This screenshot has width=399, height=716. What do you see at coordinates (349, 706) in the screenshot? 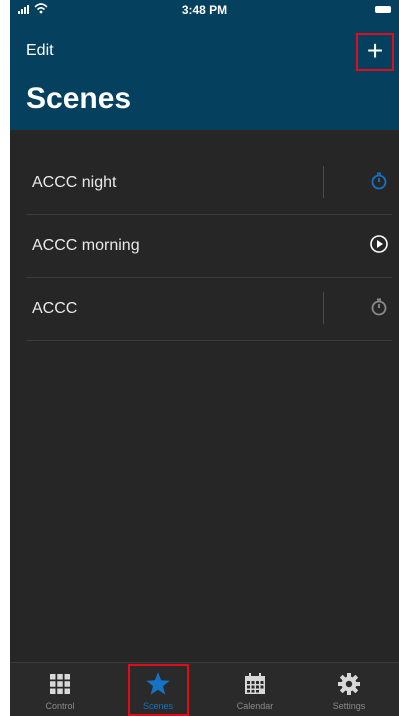
I see `tab-label: Settings` at bounding box center [349, 706].